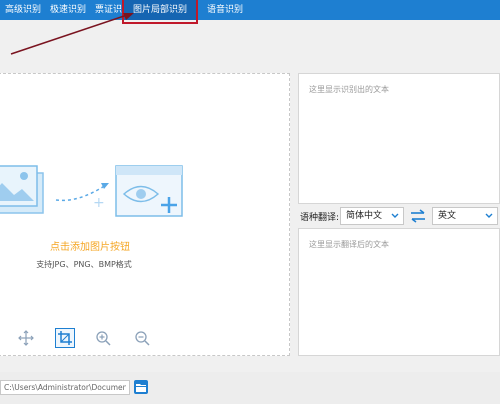  I want to click on browse-folder-button, so click(141, 387).